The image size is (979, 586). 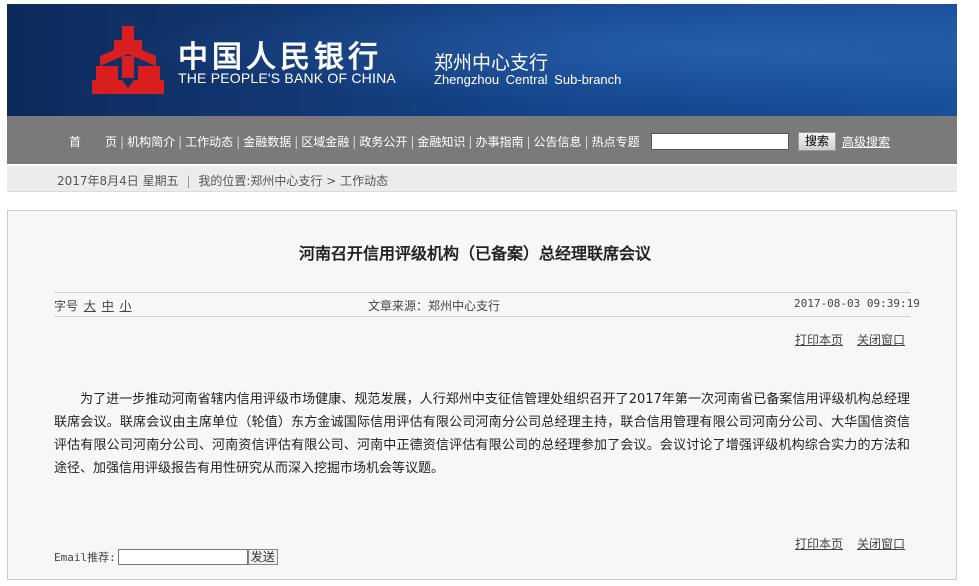 What do you see at coordinates (93, 141) in the screenshot?
I see `nav-item-home: 首 页` at bounding box center [93, 141].